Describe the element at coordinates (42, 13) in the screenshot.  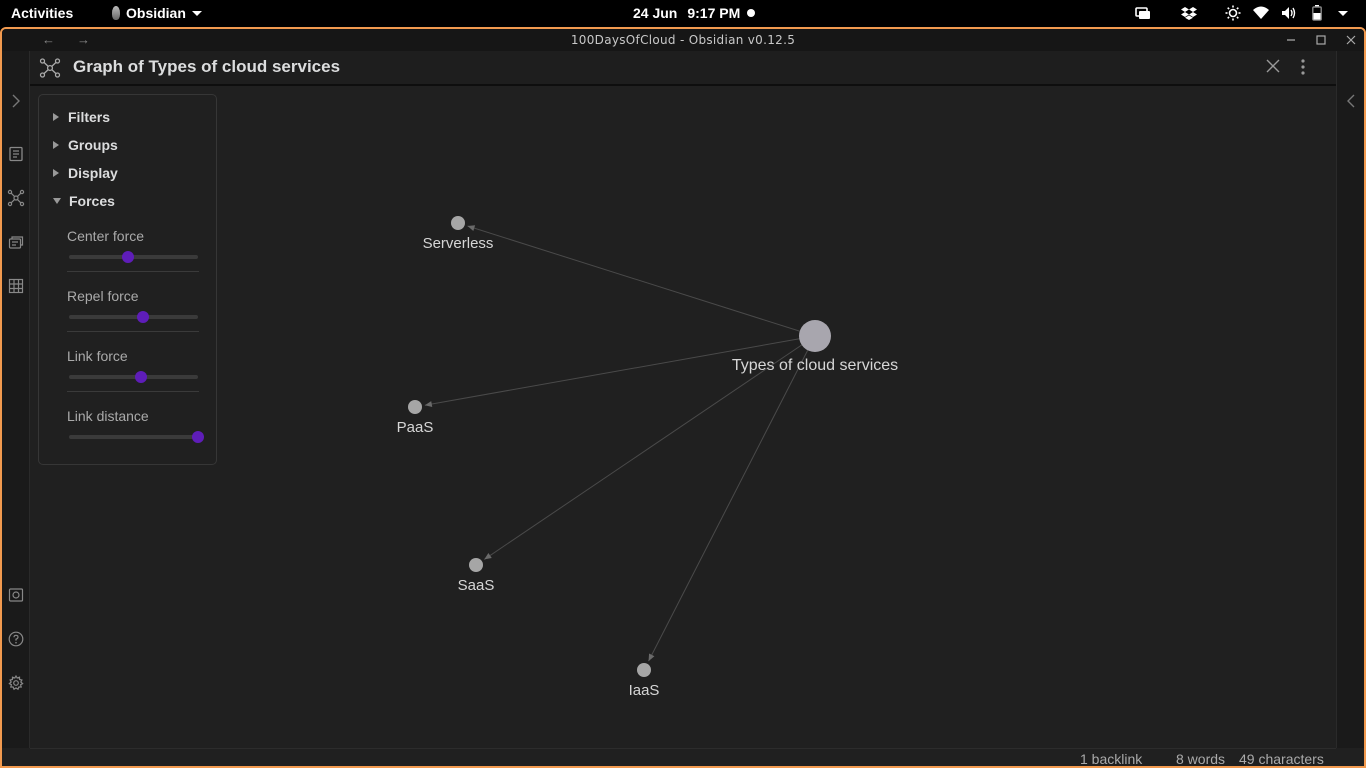
I see `activities-button: Activities` at that location.